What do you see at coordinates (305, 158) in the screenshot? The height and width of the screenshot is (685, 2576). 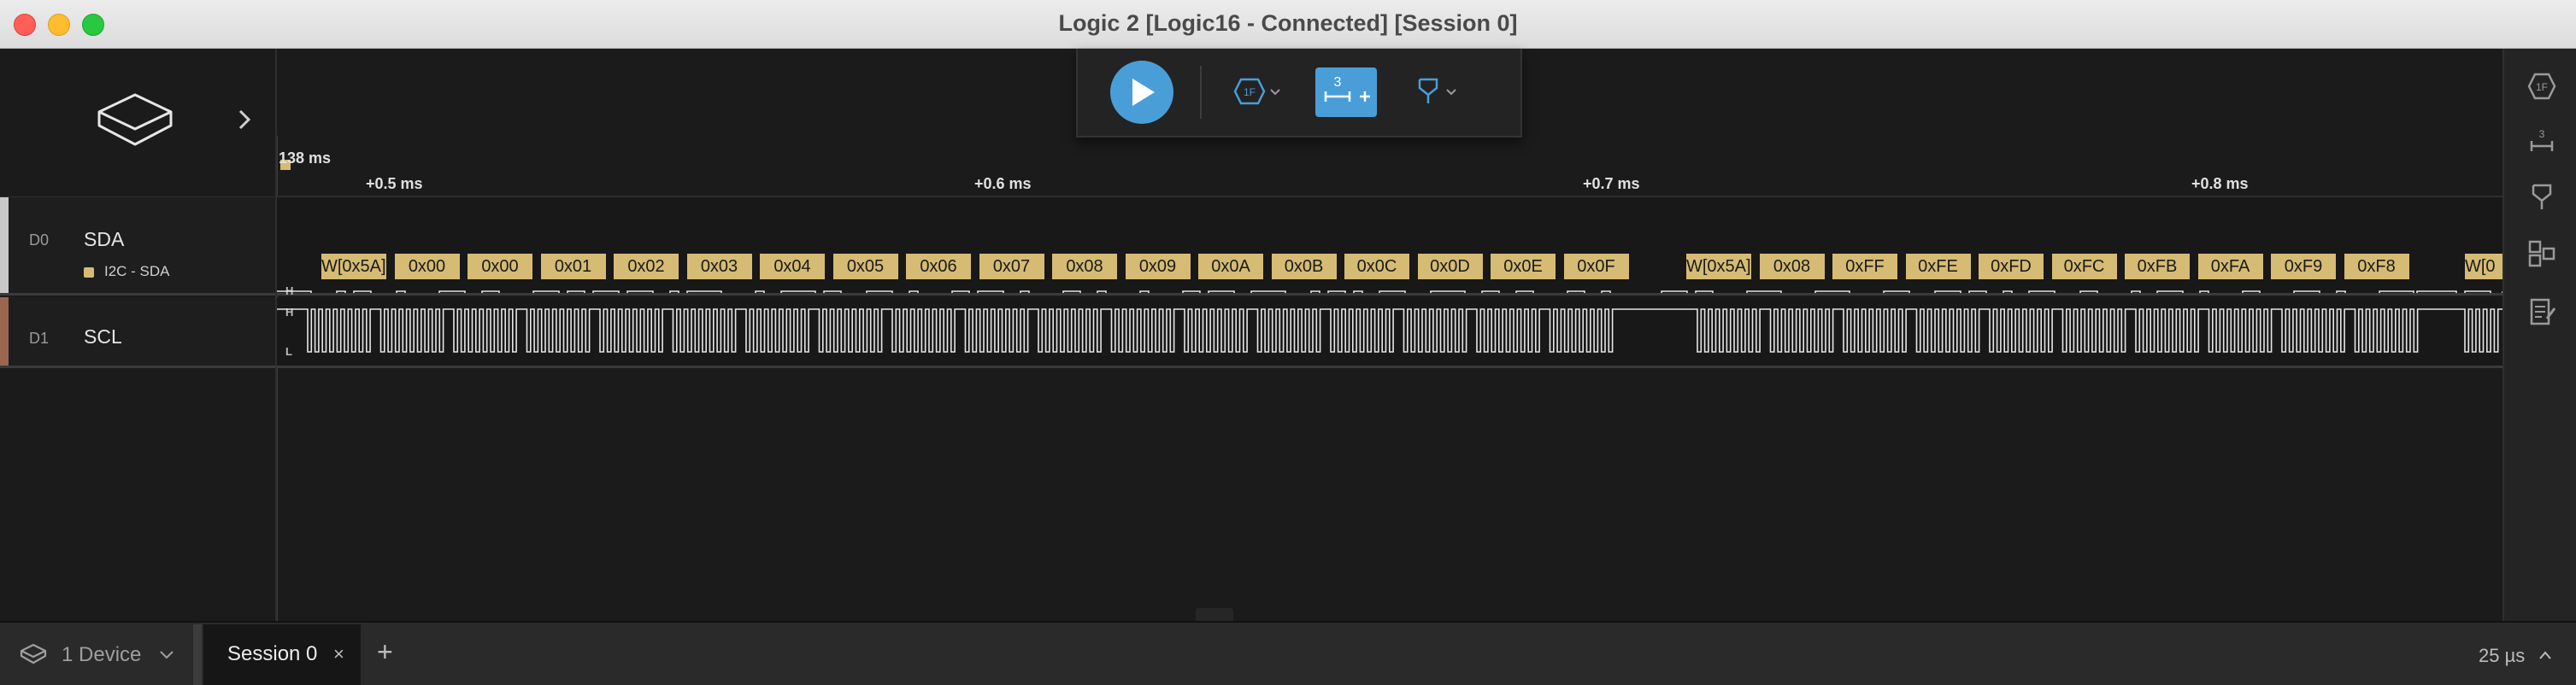 I see `absolute-time-label: 138 ms` at bounding box center [305, 158].